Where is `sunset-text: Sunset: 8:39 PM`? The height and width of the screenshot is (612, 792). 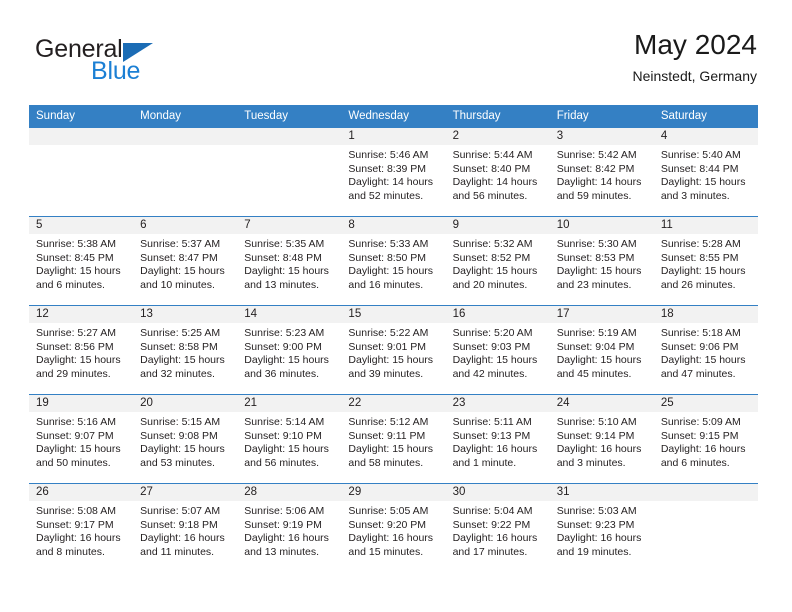 sunset-text: Sunset: 8:39 PM is located at coordinates (387, 168).